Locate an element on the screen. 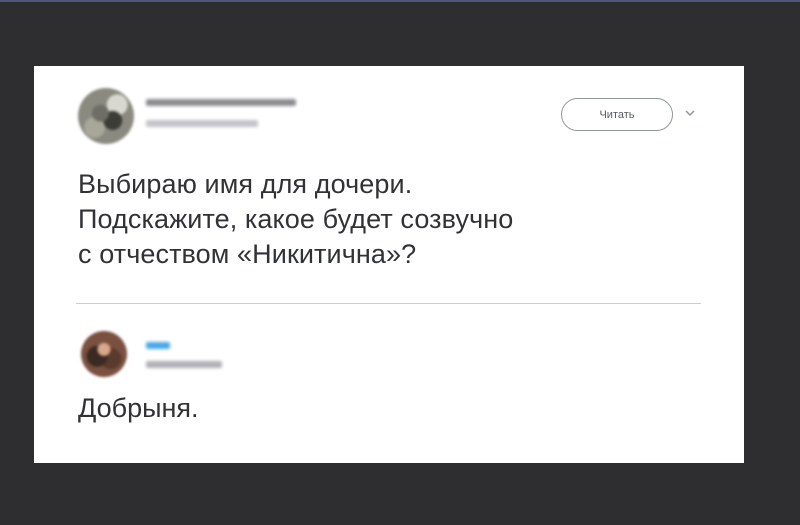  divider is located at coordinates (388, 303).